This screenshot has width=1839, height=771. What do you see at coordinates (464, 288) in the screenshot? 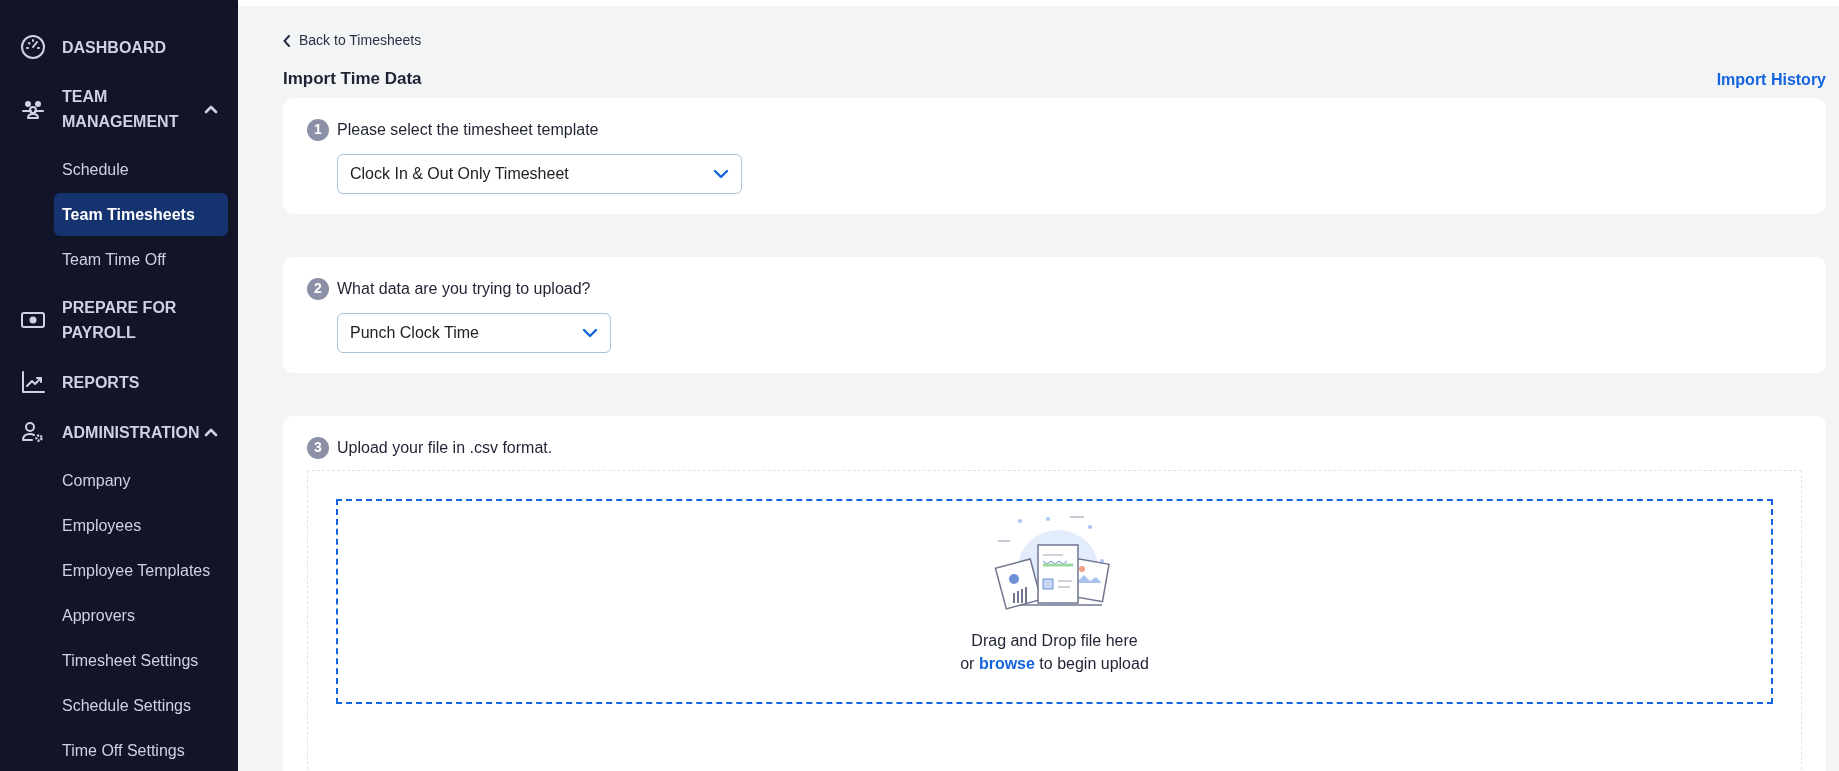
I see `step-label: What data are you trying to upload?` at bounding box center [464, 288].